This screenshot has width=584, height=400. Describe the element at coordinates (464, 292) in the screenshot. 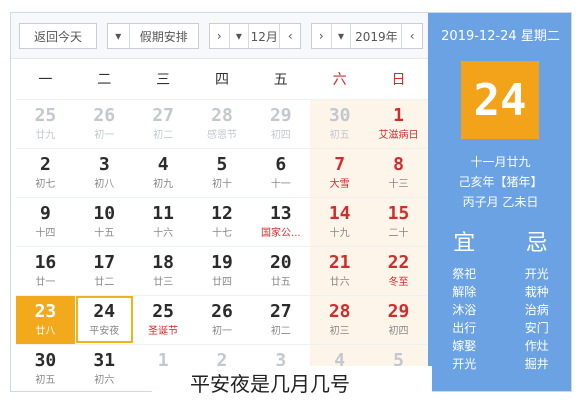

I see `yi-item: 解除` at that location.